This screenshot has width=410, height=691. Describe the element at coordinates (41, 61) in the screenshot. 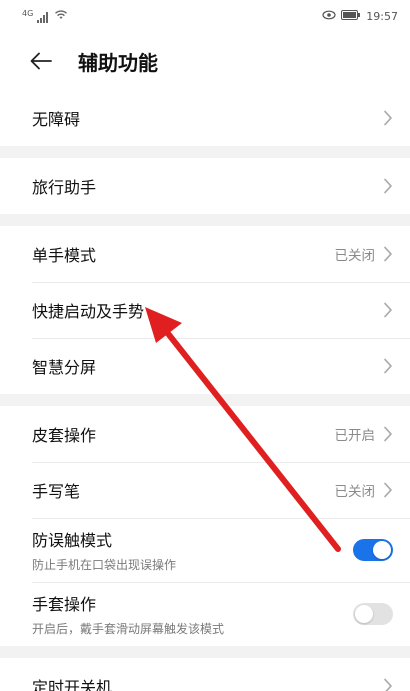

I see `back-arrow-icon` at that location.